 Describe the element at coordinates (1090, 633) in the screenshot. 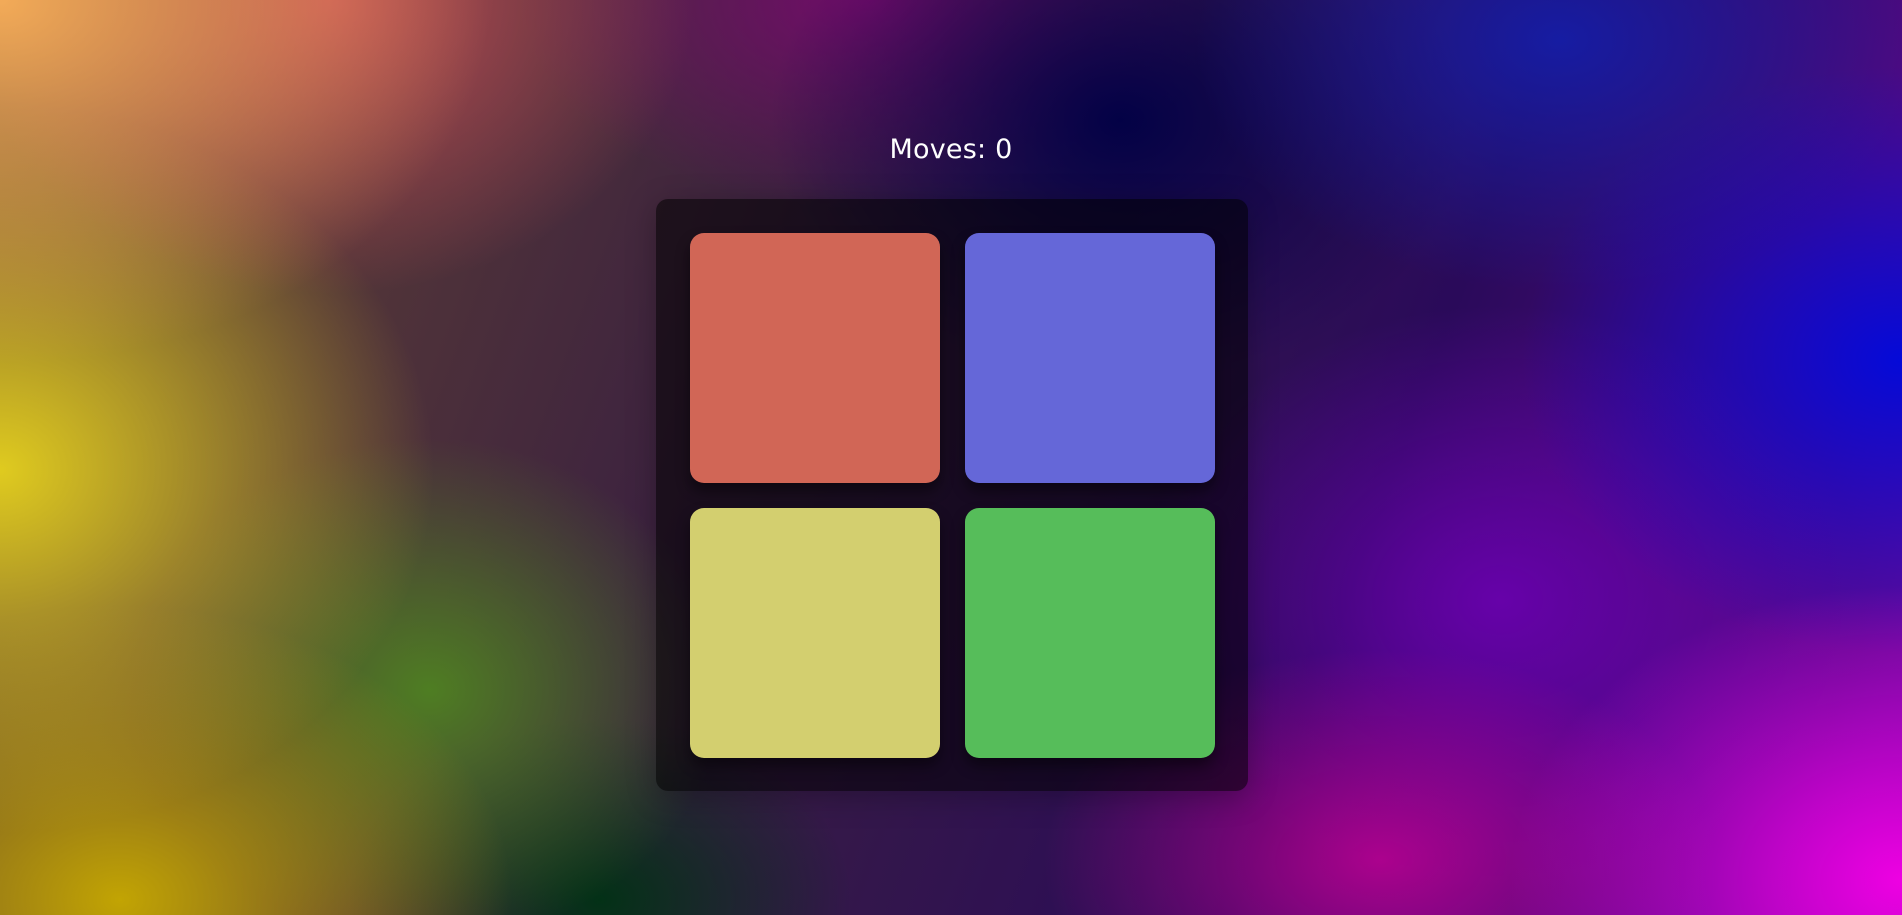

I see `tile-green` at that location.